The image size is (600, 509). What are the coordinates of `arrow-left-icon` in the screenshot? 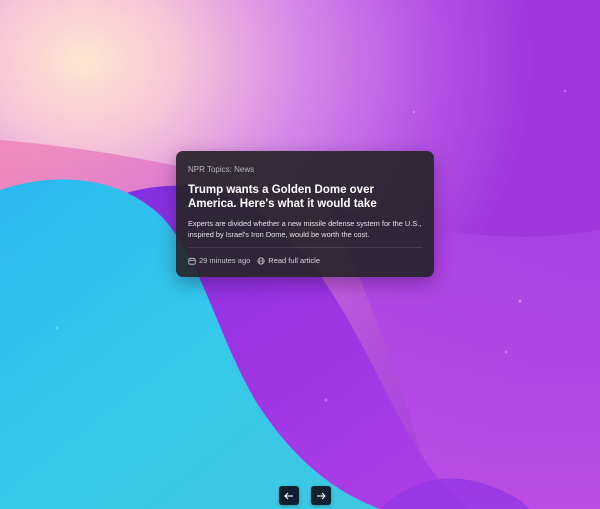 It's located at (288, 495).